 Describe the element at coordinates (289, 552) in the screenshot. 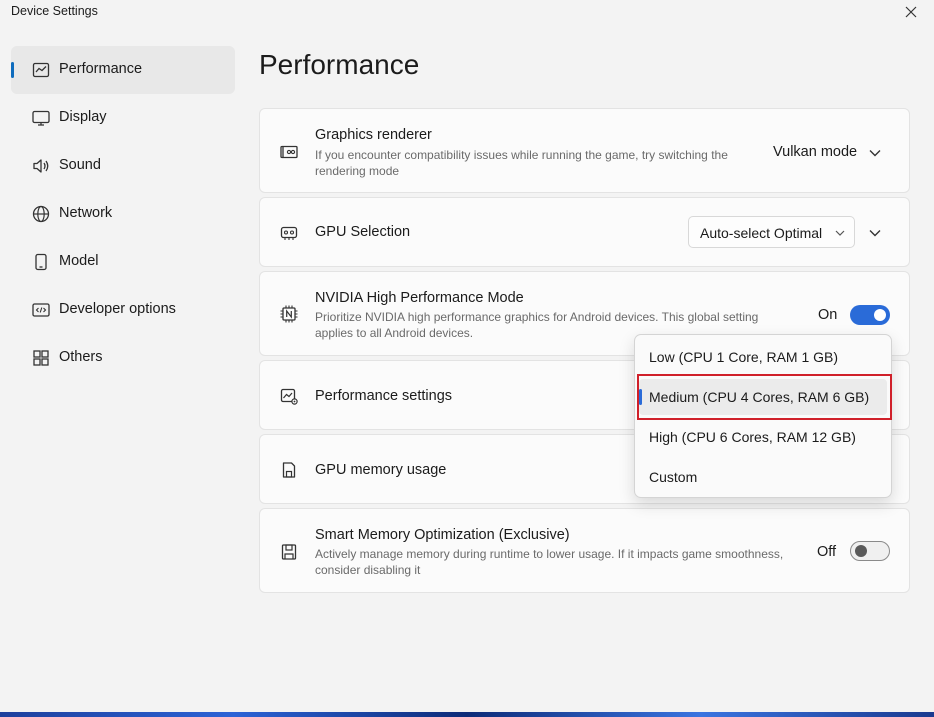

I see `save-memory-icon` at that location.